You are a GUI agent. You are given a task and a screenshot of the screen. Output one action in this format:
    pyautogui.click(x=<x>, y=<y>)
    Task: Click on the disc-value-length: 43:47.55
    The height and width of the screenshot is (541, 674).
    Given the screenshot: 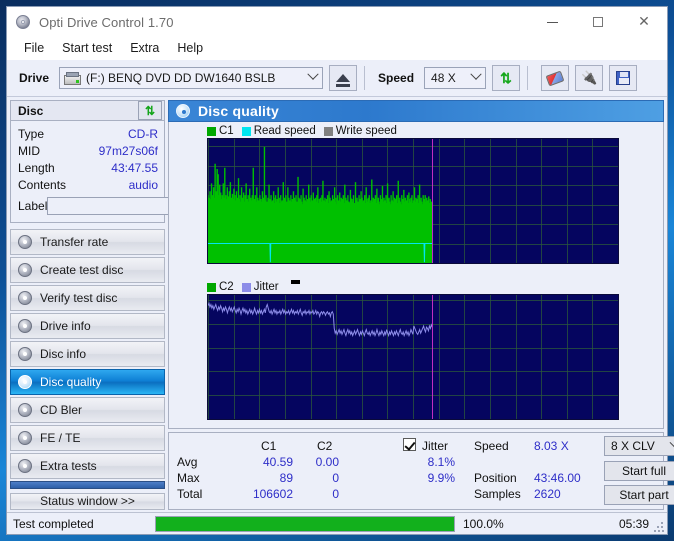 What is the action you would take?
    pyautogui.click(x=134, y=167)
    